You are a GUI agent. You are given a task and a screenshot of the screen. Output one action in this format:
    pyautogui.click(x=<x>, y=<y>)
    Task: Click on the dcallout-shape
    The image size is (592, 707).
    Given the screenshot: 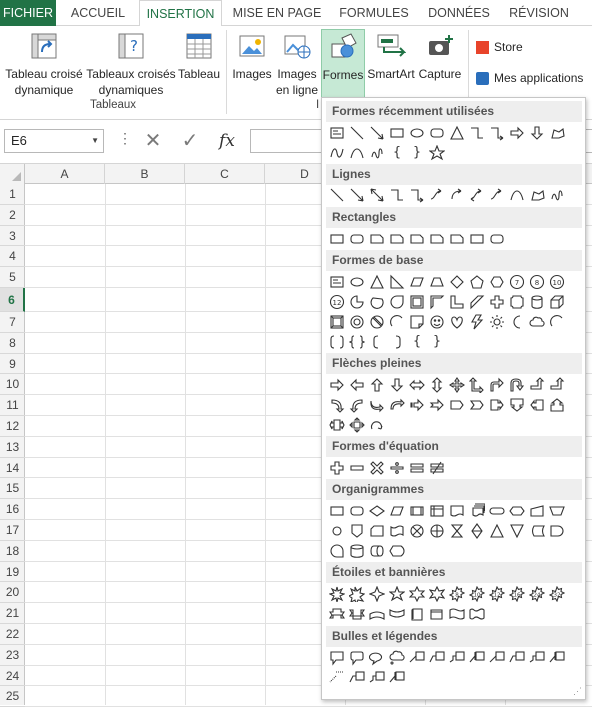 What is the action you would take?
    pyautogui.click(x=517, y=405)
    